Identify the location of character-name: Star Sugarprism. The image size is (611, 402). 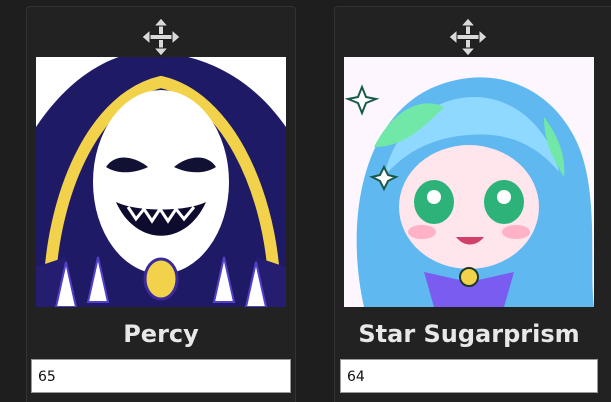
(469, 334).